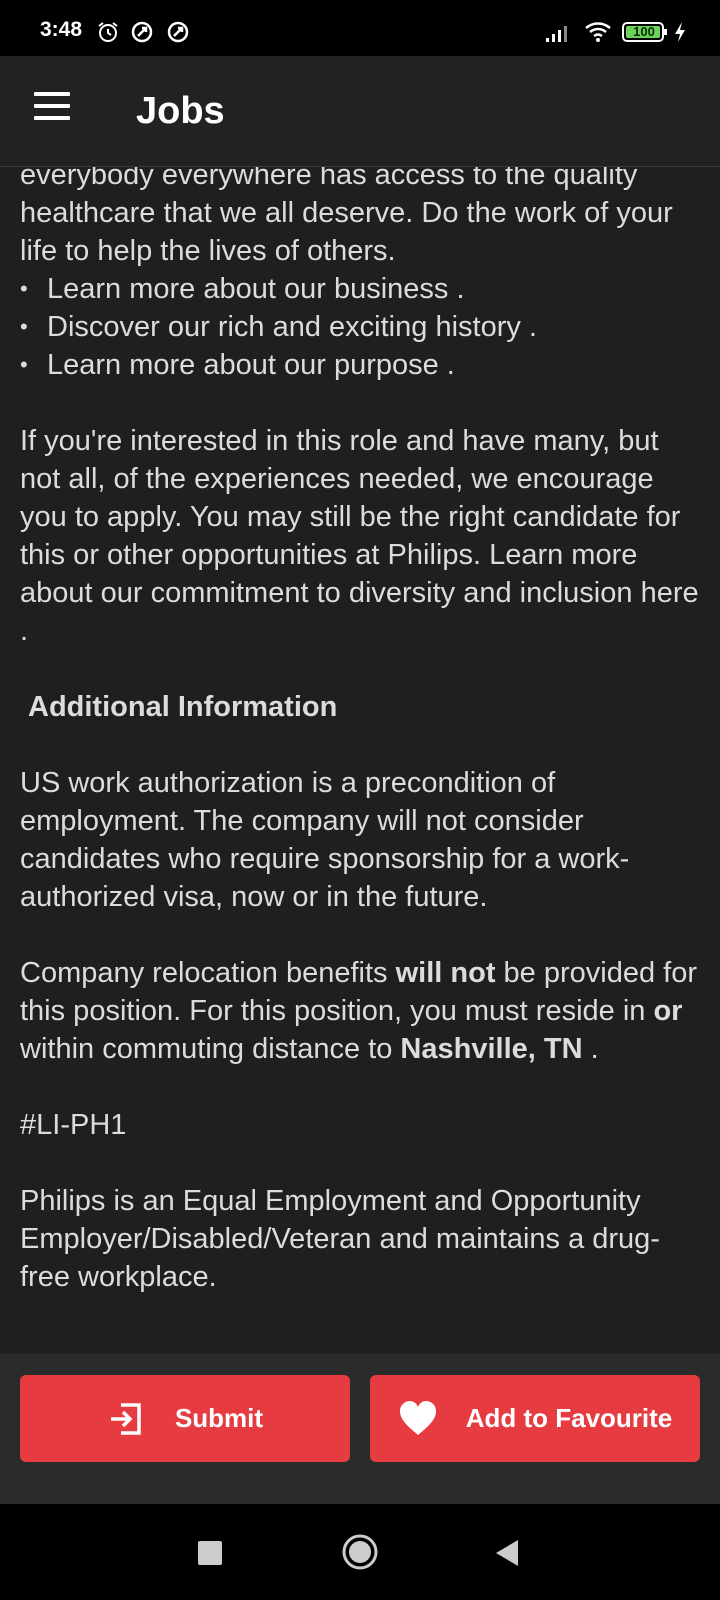 This screenshot has width=720, height=1600. Describe the element at coordinates (598, 32) in the screenshot. I see `wifi-icon` at that location.